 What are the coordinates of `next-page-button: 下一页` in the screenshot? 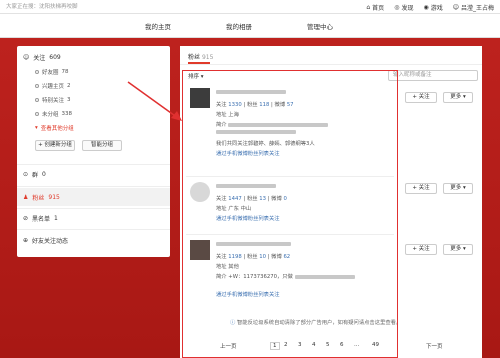 It's located at (434, 346).